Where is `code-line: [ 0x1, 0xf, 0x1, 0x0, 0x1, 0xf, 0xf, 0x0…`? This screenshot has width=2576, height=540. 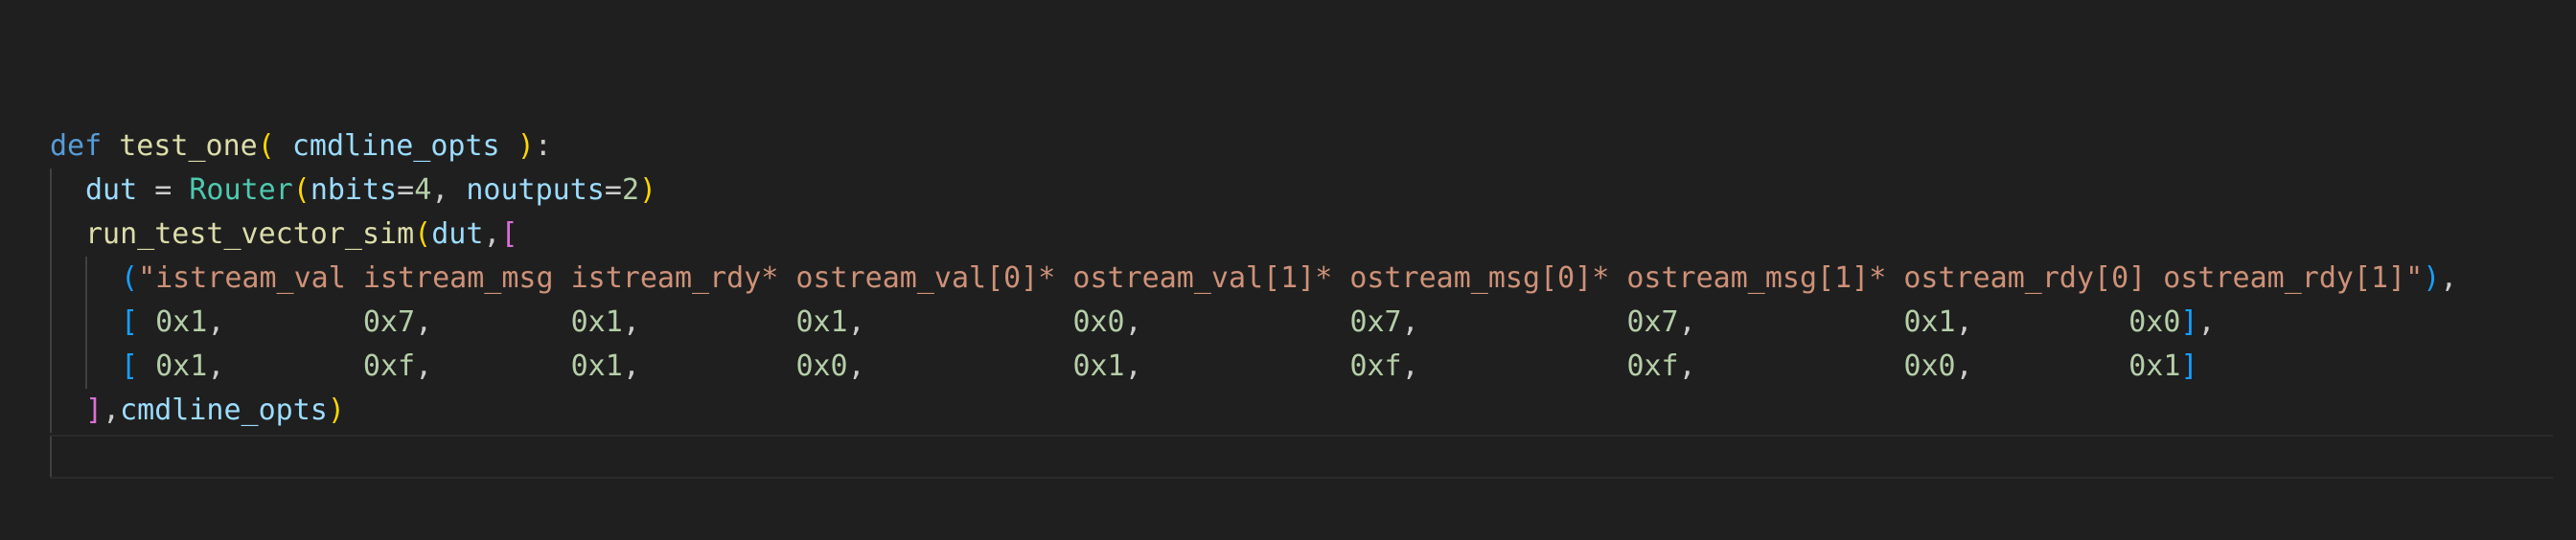 code-line: [ 0x1, 0xf, 0x1, 0x0, 0x1, 0xf, 0xf, 0x0… is located at coordinates (1301, 367).